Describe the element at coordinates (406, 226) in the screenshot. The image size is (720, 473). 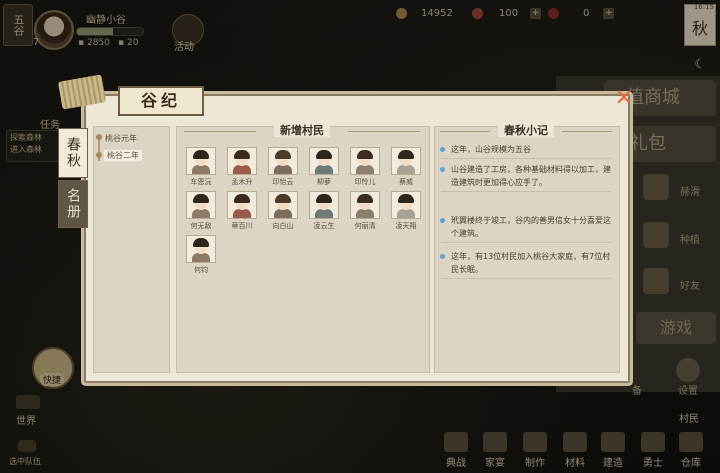
I see `villager-name: 凌天翔` at that location.